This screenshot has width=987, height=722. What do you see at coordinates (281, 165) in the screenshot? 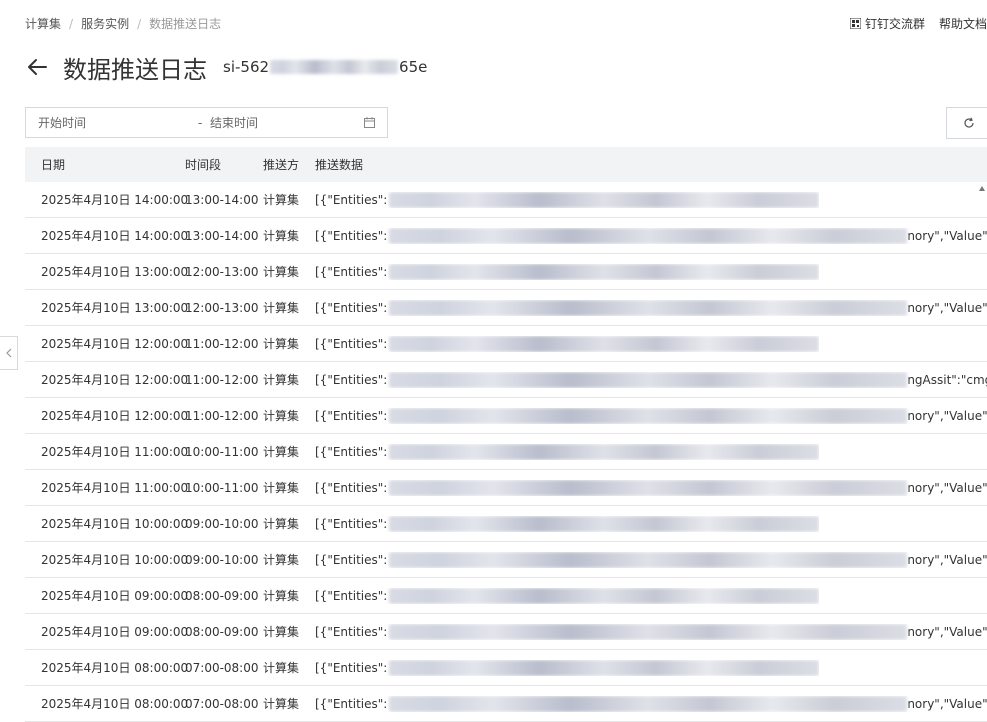
I see `column-header-pusher: 推送方` at bounding box center [281, 165].